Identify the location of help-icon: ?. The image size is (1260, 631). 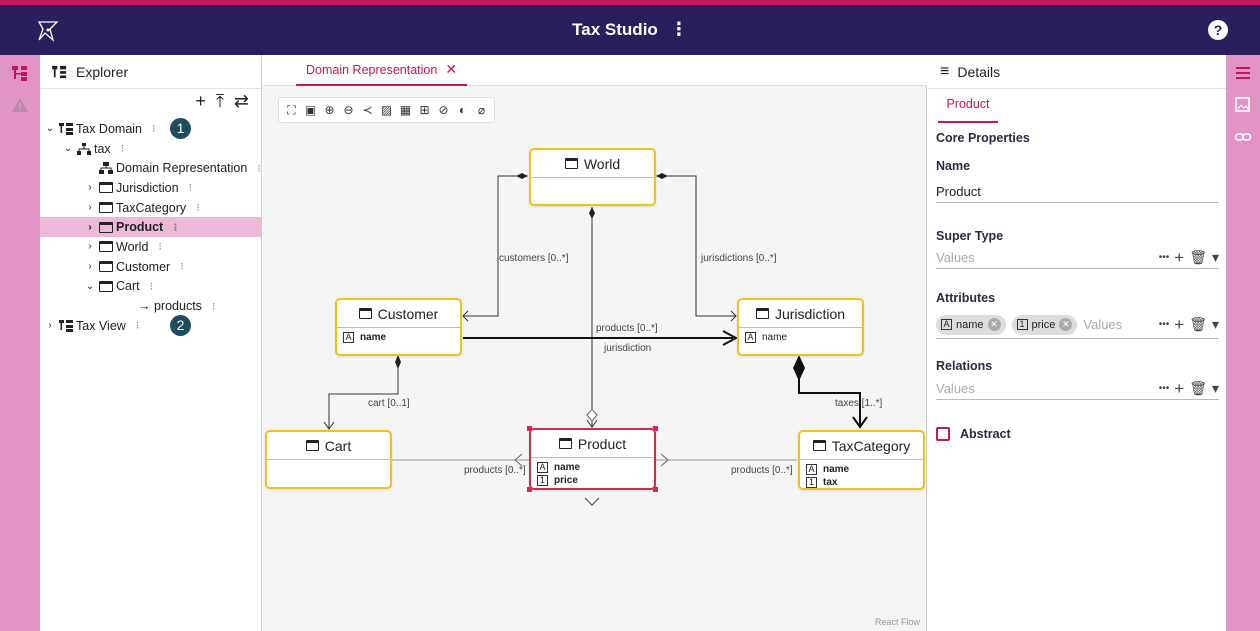
(1218, 30).